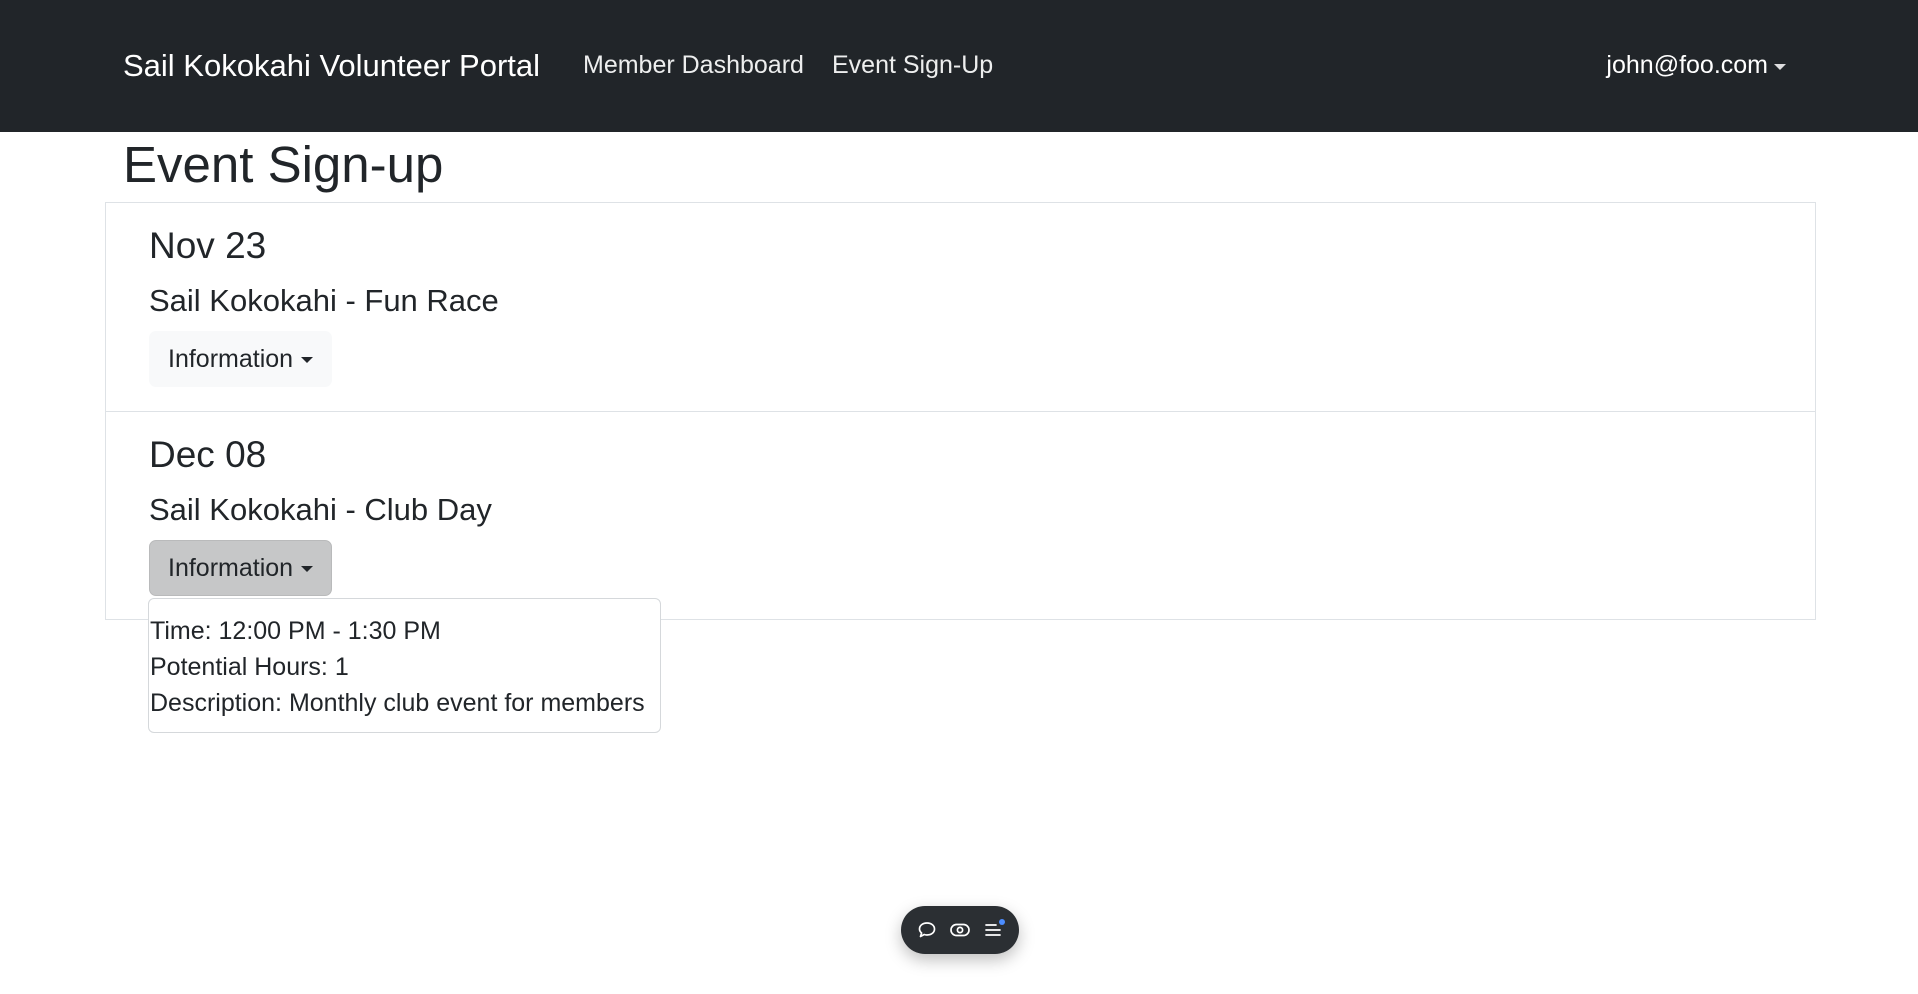  What do you see at coordinates (927, 930) in the screenshot?
I see `chat-icon` at bounding box center [927, 930].